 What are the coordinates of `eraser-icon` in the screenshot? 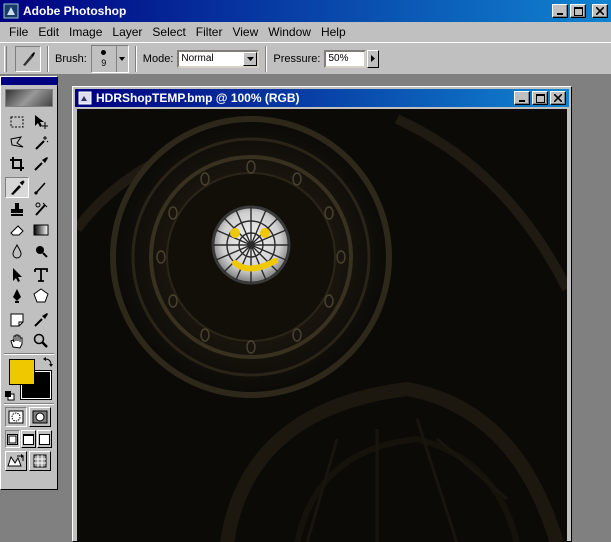 It's located at (17, 229).